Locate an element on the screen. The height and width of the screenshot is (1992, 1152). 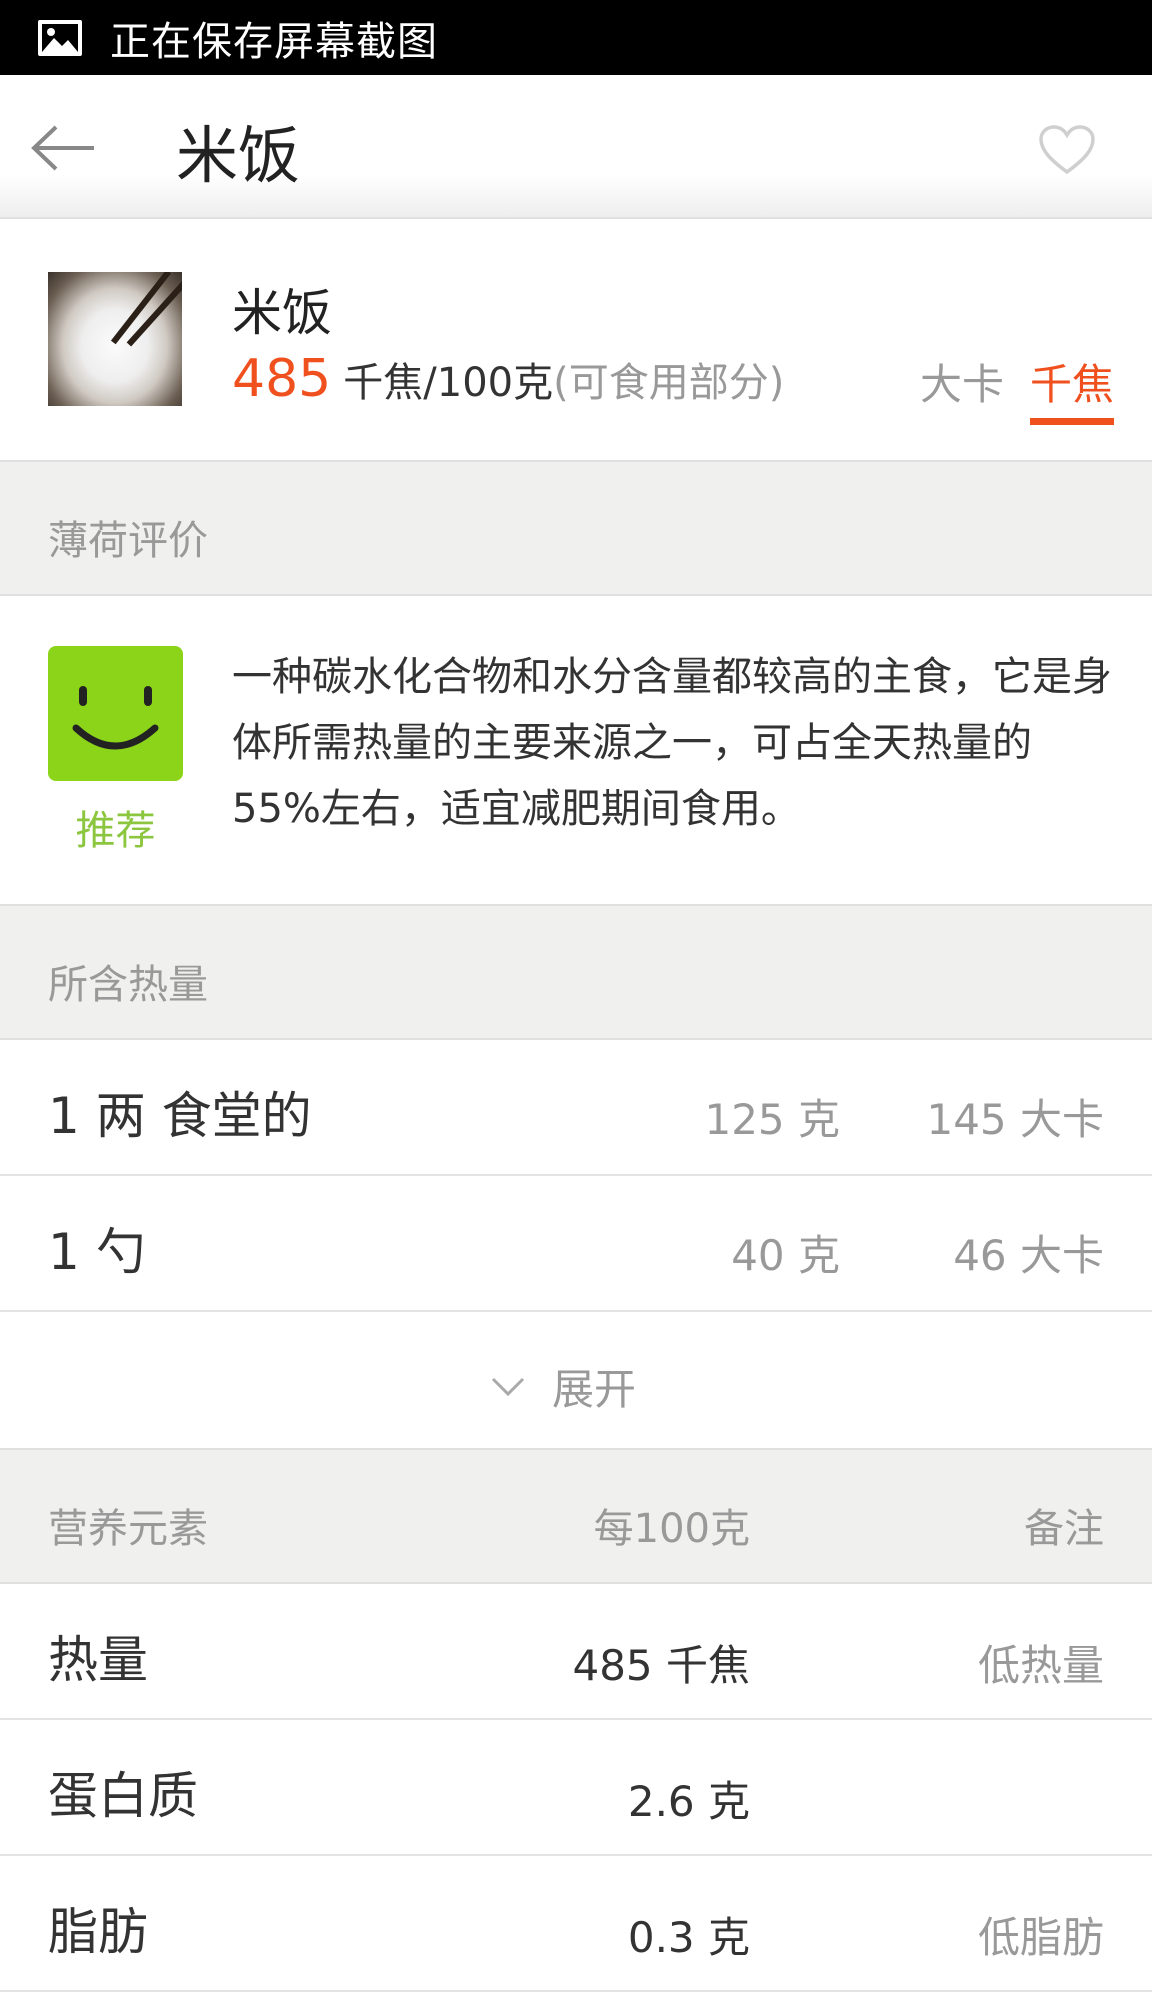
chevron-down-icon is located at coordinates (508, 1386).